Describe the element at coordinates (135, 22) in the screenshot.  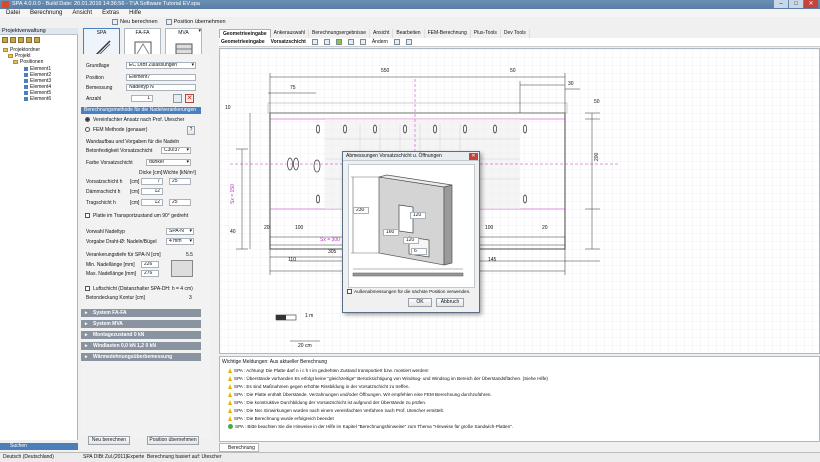
I see `quick-recalc-button: Neu berechnen` at that location.